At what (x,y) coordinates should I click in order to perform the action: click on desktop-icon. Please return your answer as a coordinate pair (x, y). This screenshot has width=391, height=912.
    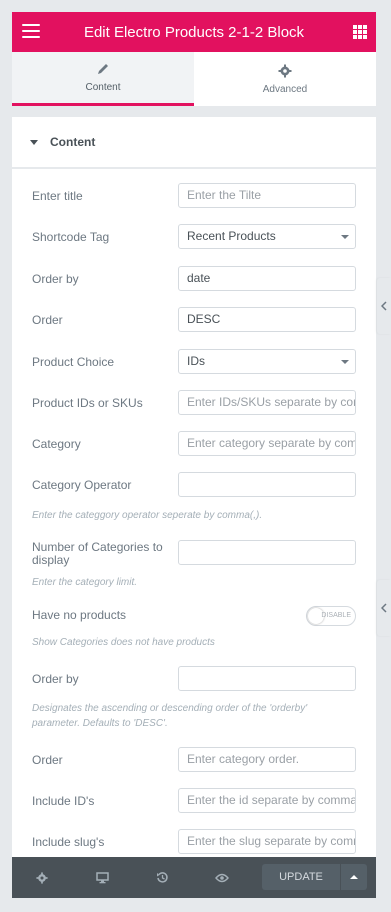
    Looking at the image, I should click on (102, 877).